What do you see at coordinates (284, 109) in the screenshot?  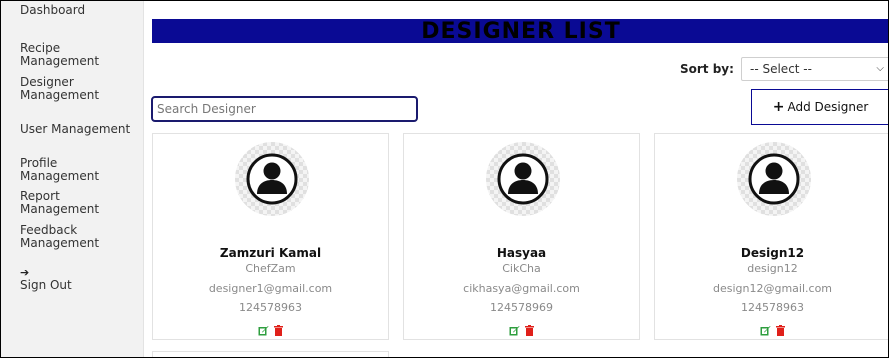 I see `search-input` at bounding box center [284, 109].